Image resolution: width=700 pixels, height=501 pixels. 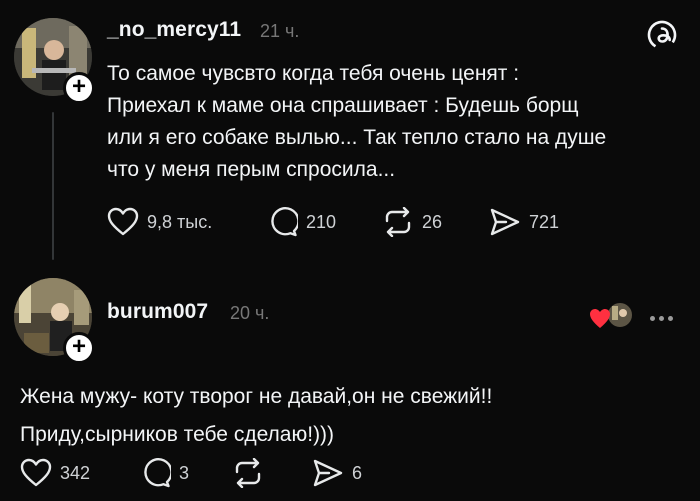 I want to click on post-username: _no_mercy11, so click(x=174, y=30).